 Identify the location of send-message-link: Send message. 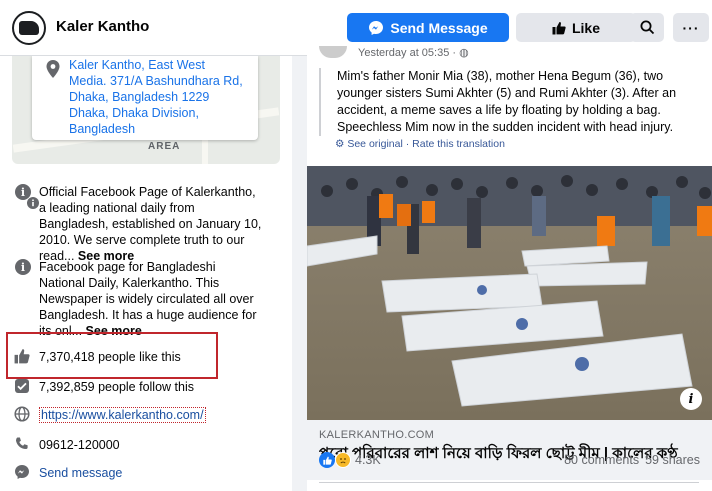
(151, 473).